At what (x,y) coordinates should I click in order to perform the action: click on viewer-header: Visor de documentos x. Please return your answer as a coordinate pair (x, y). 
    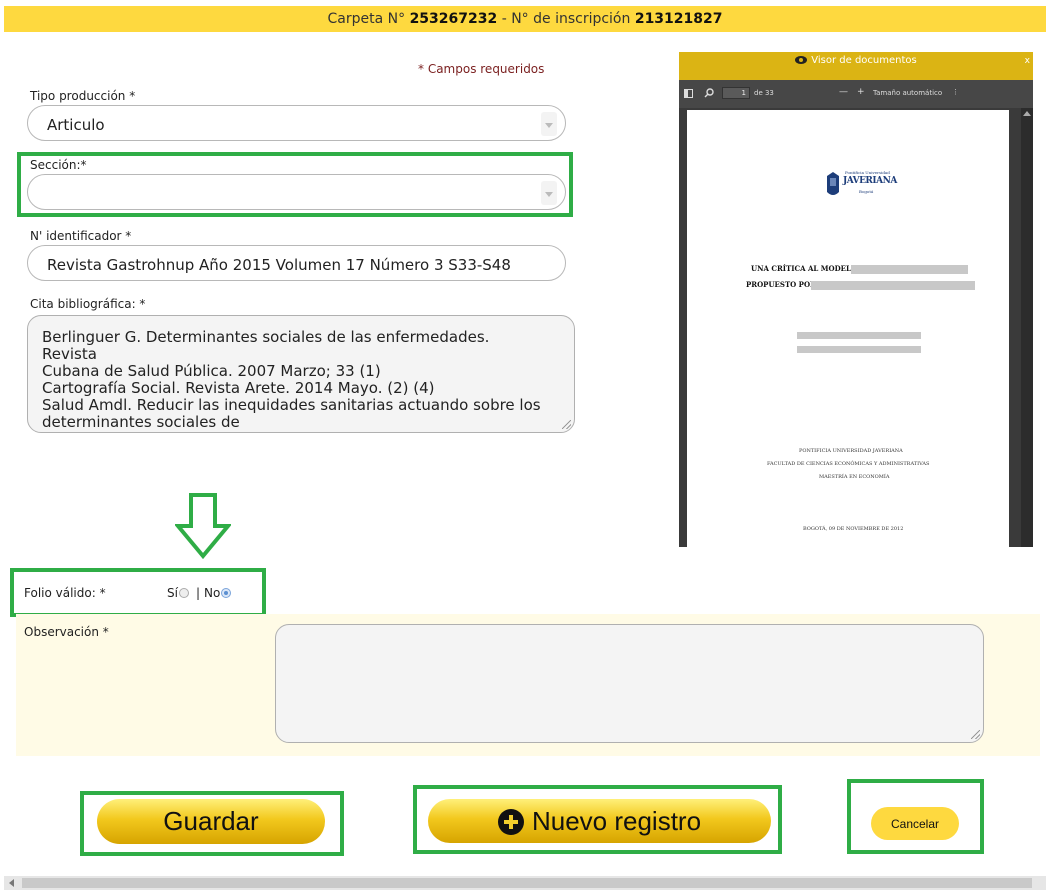
    Looking at the image, I should click on (856, 66).